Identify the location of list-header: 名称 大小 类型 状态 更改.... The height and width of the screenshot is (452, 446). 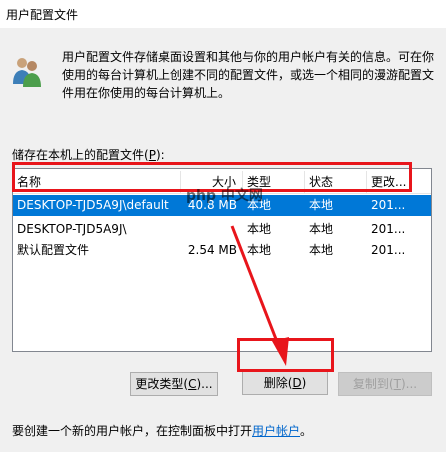
(222, 182).